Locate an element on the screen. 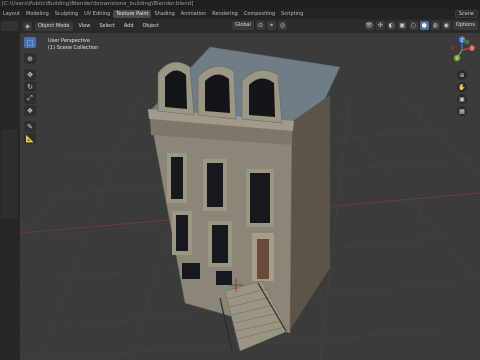 The height and width of the screenshot is (360, 480). camera-icon: ▣ is located at coordinates (462, 99).